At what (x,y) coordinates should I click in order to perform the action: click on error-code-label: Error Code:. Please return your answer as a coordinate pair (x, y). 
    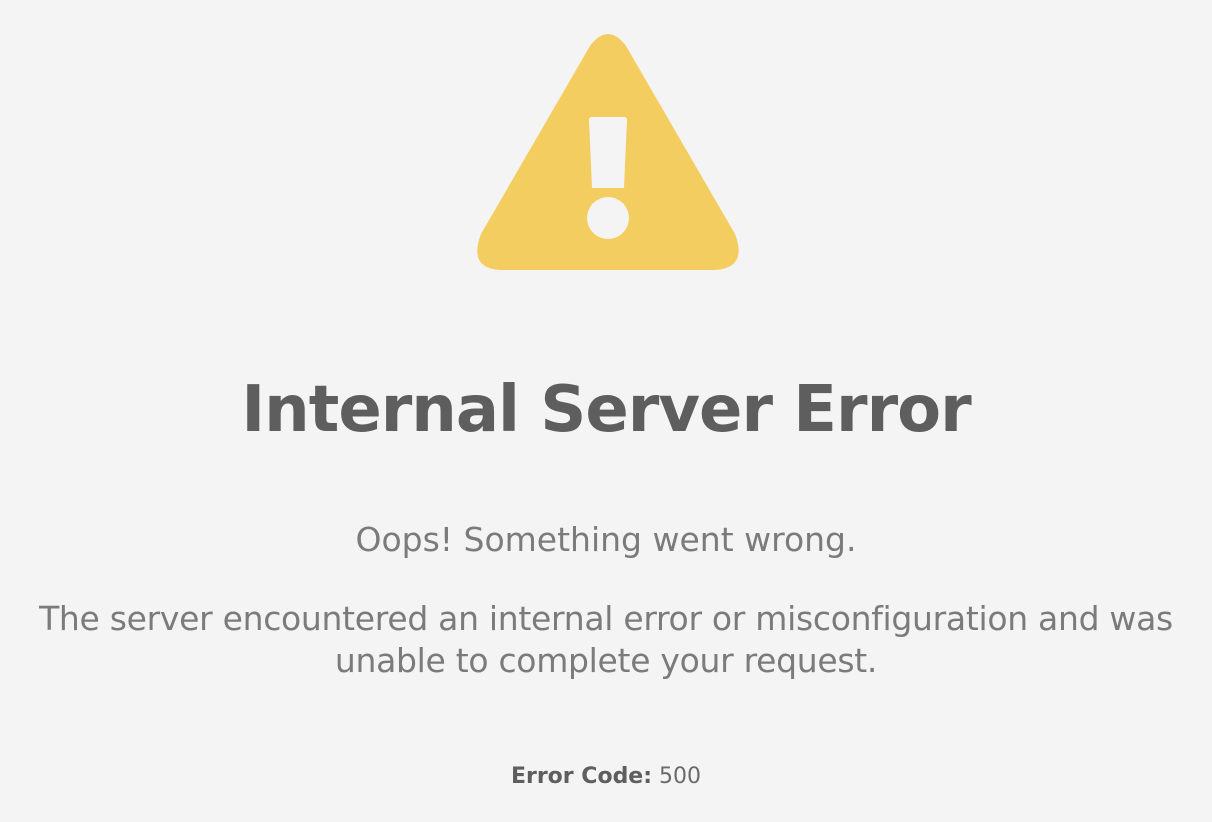
    Looking at the image, I should click on (581, 776).